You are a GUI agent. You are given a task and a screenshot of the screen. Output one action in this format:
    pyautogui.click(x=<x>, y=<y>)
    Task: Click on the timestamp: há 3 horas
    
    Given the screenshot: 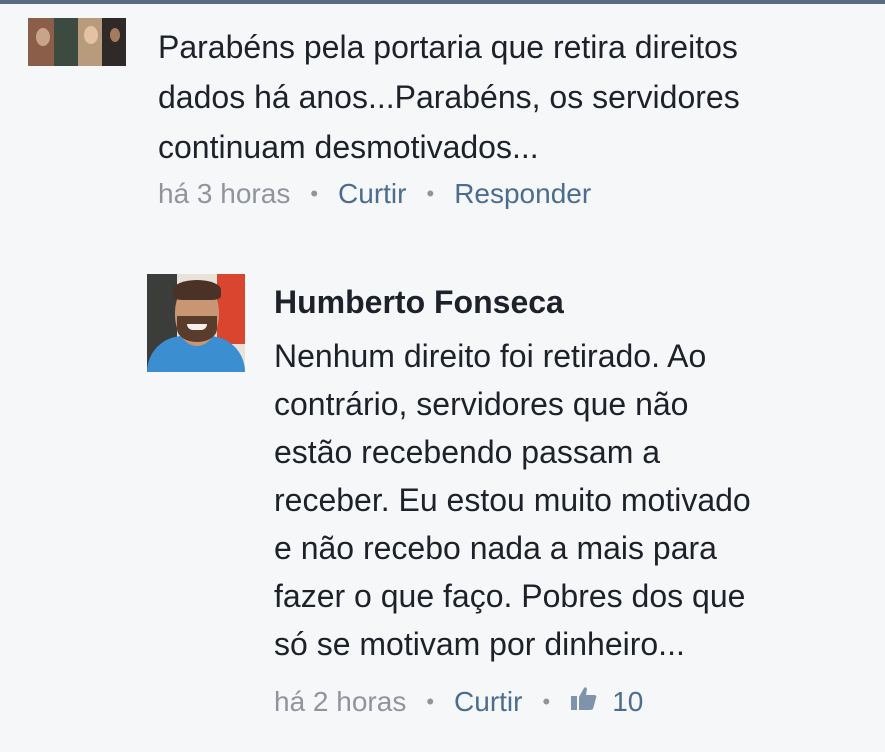 What is the action you would take?
    pyautogui.click(x=224, y=194)
    